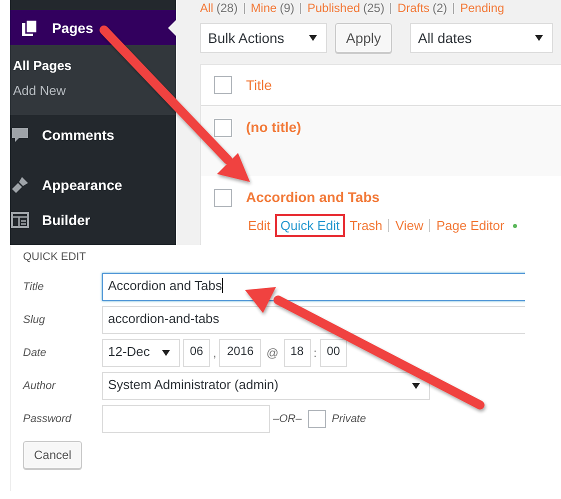 Image resolution: width=561 pixels, height=499 pixels. Describe the element at coordinates (227, 8) in the screenshot. I see `filter-count: (28)` at that location.